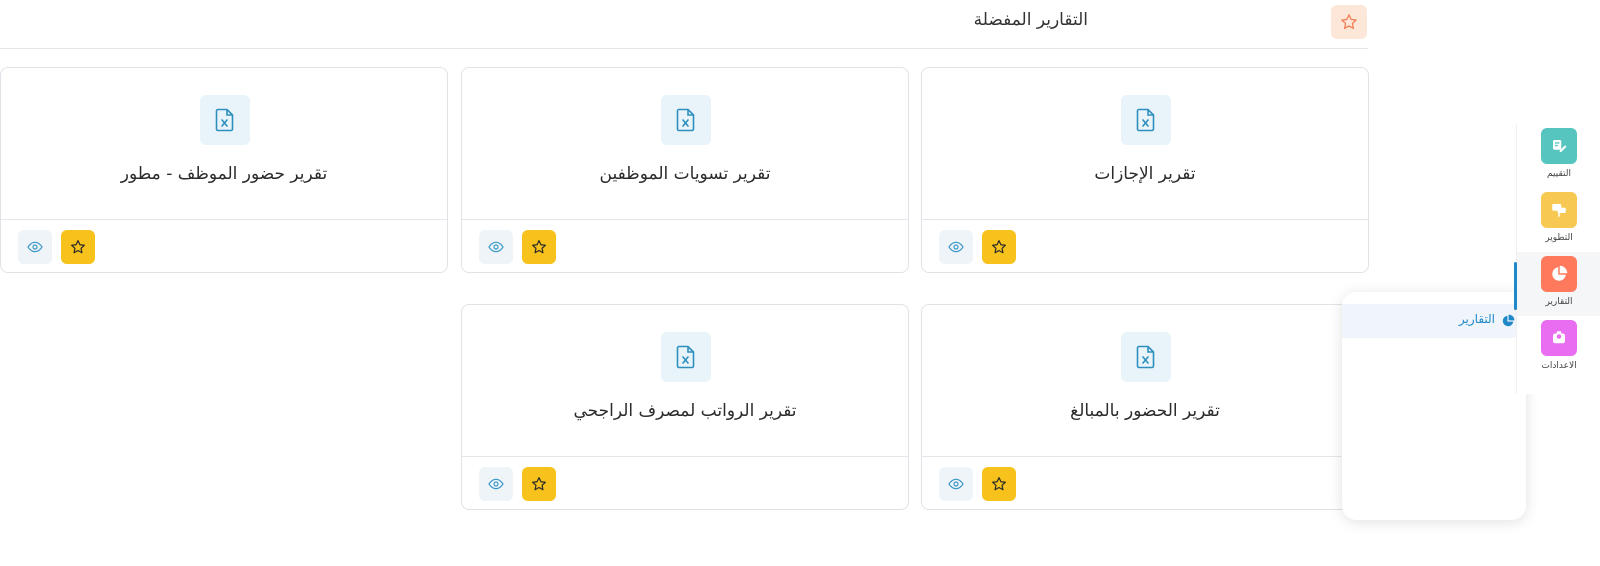  What do you see at coordinates (224, 174) in the screenshot?
I see `report-title: تقرير حضور الموظف - مطور` at bounding box center [224, 174].